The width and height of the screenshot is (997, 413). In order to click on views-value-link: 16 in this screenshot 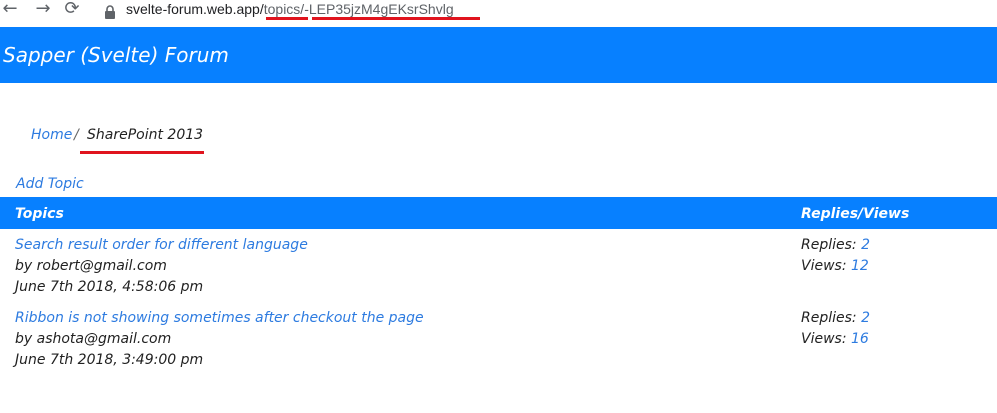, I will do `click(860, 339)`.